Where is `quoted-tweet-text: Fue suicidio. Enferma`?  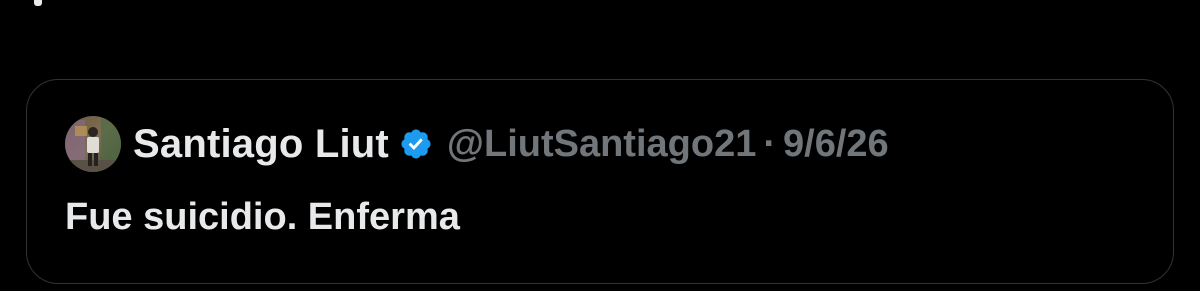 quoted-tweet-text: Fue suicidio. Enferma is located at coordinates (262, 217).